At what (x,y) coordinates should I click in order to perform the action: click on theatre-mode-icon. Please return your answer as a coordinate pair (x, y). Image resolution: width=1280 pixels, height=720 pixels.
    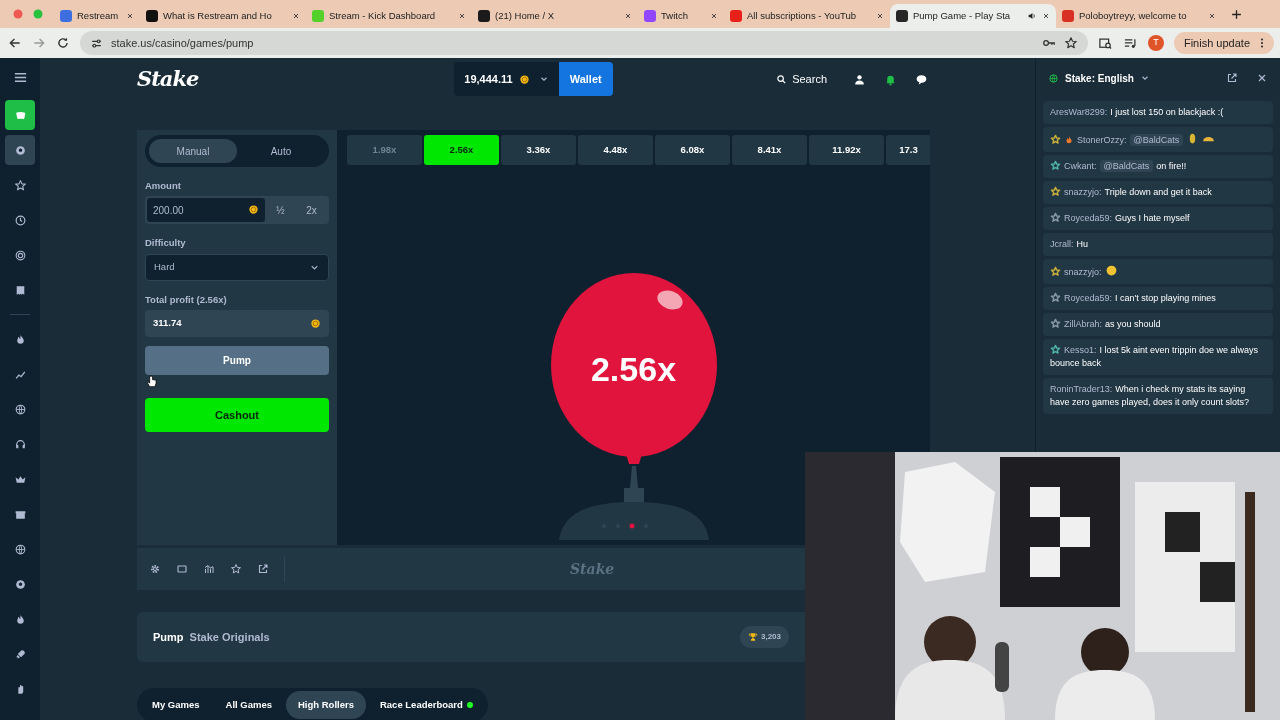
    Looking at the image, I should click on (182, 569).